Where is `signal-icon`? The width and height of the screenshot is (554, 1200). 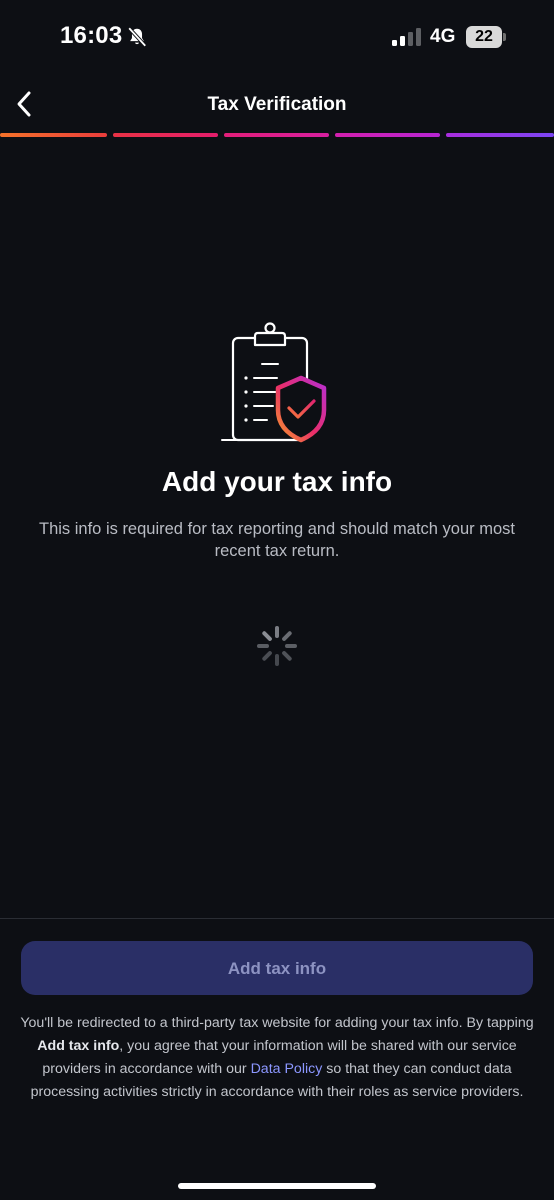
signal-icon is located at coordinates (406, 37).